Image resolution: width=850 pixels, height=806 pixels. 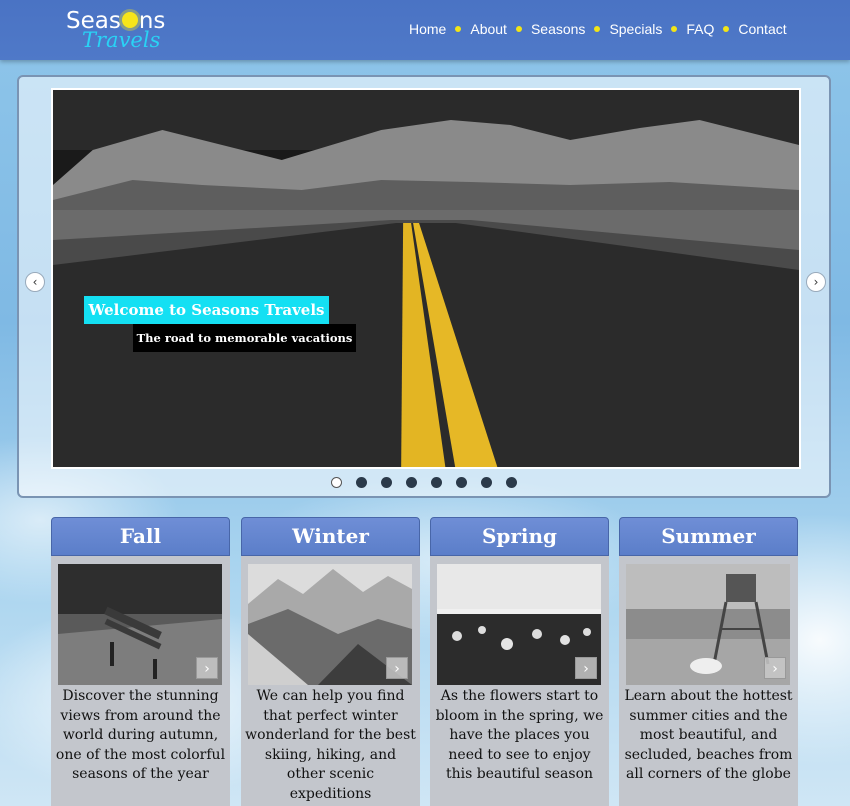 What do you see at coordinates (140, 536) in the screenshot?
I see `card-title: Fall` at bounding box center [140, 536].